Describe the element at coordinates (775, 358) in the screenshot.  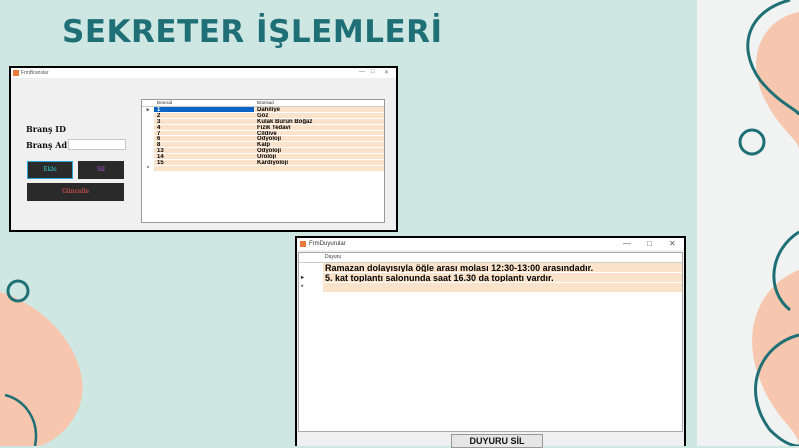
I see `peach-blob-right-bottom` at that location.